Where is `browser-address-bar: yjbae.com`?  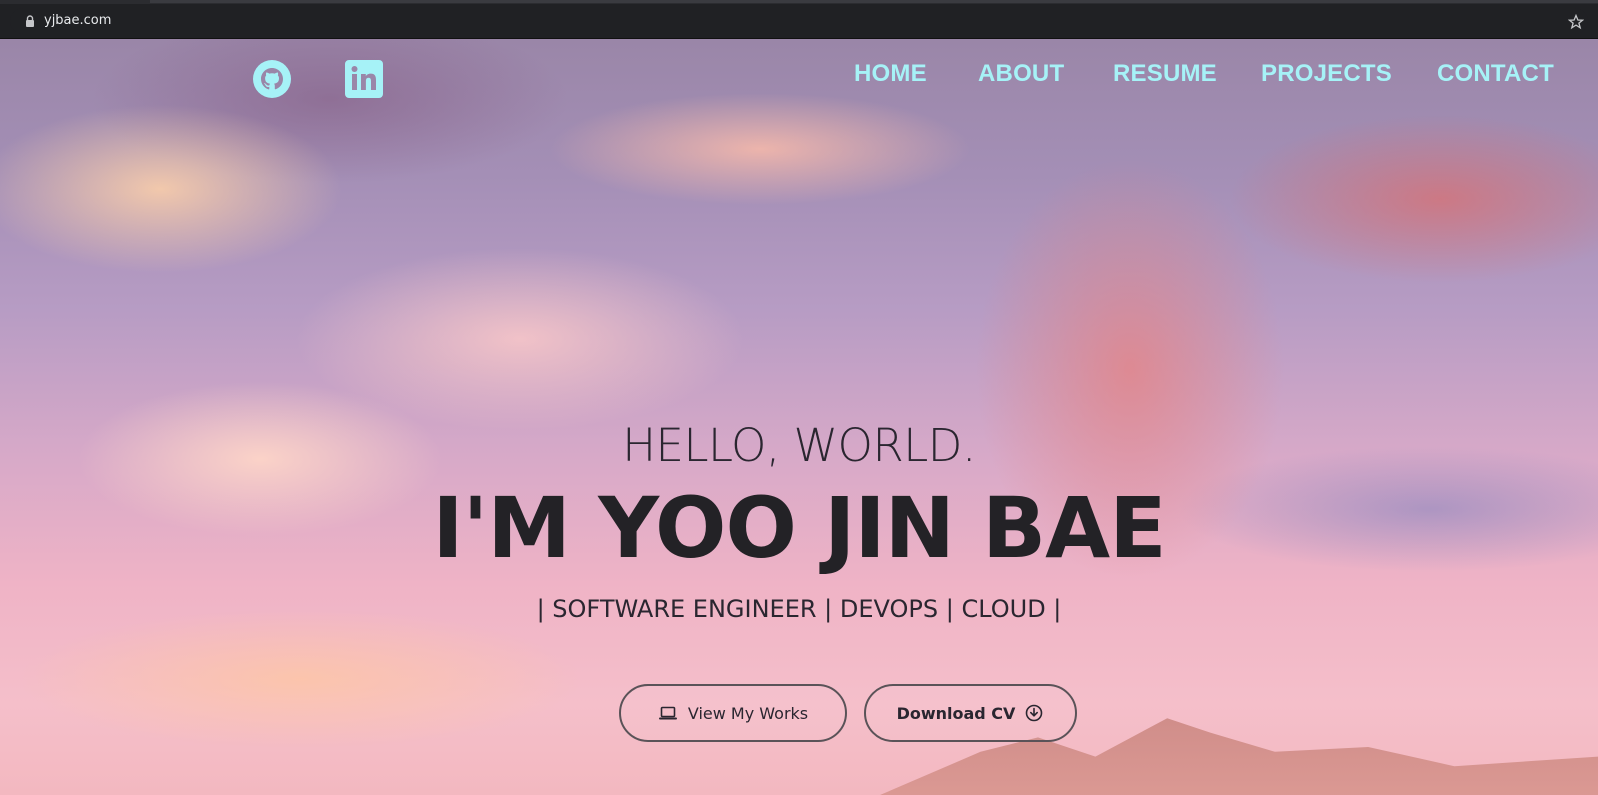
browser-address-bar: yjbae.com is located at coordinates (799, 21).